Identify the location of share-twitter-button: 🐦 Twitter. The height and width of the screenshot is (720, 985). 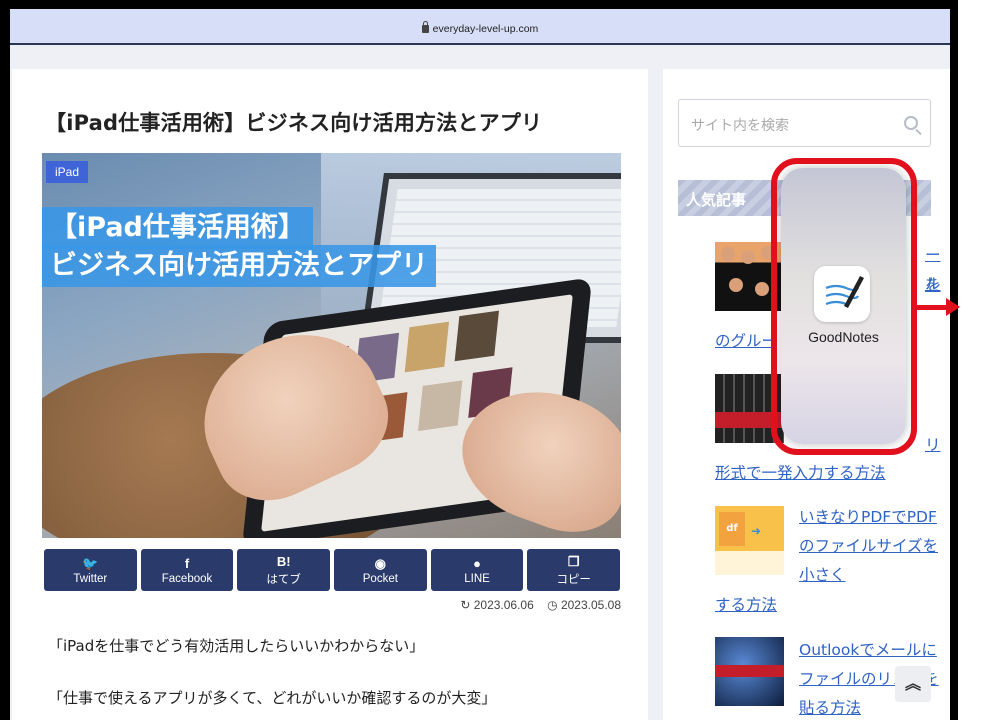
(90, 570).